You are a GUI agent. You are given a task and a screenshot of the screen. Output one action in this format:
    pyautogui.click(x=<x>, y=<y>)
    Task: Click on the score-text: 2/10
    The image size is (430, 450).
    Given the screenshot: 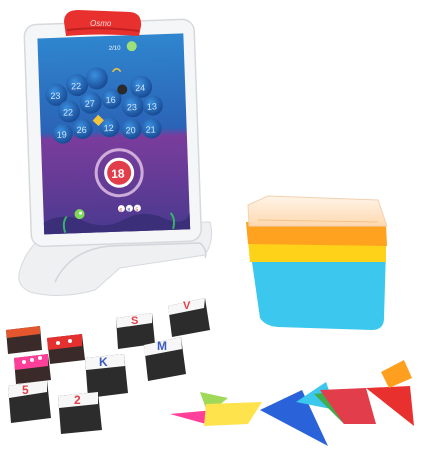 What is the action you would take?
    pyautogui.click(x=115, y=49)
    